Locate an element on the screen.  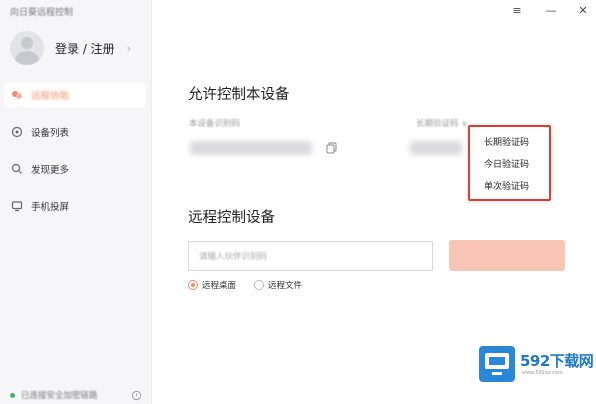
remote-assist-icon is located at coordinates (17, 95).